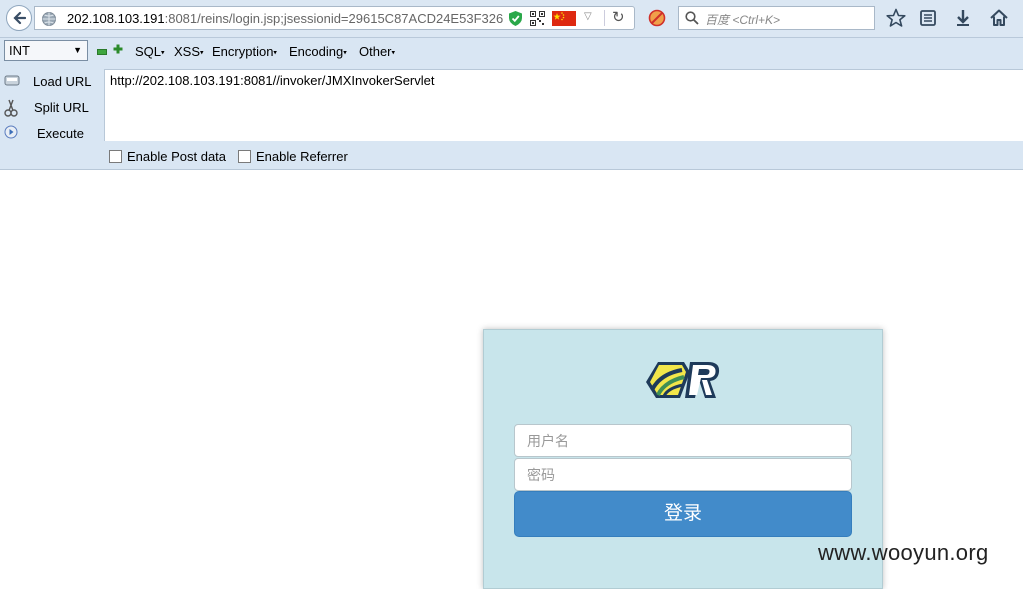  I want to click on execute-label: Execute, so click(60, 133).